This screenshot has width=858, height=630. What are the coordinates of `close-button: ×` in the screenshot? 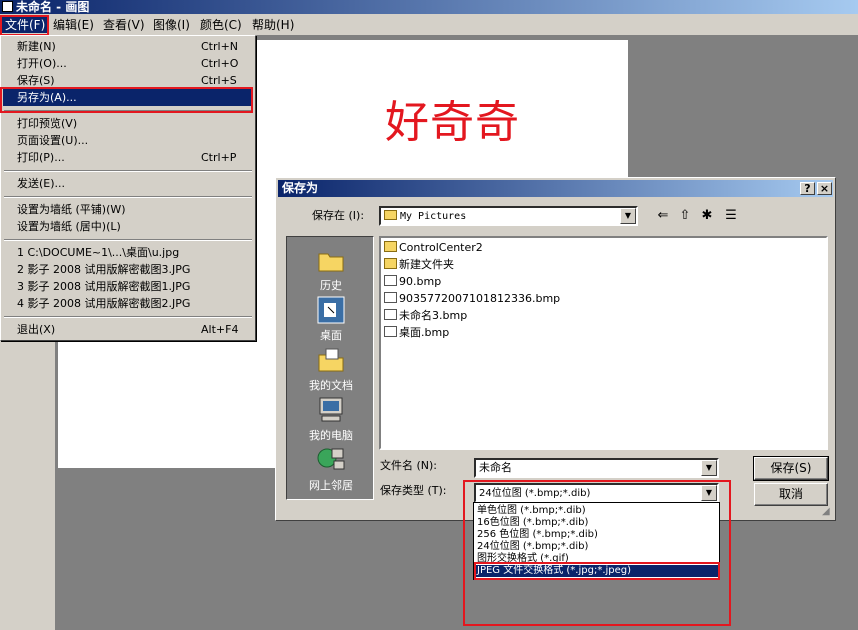 It's located at (824, 188).